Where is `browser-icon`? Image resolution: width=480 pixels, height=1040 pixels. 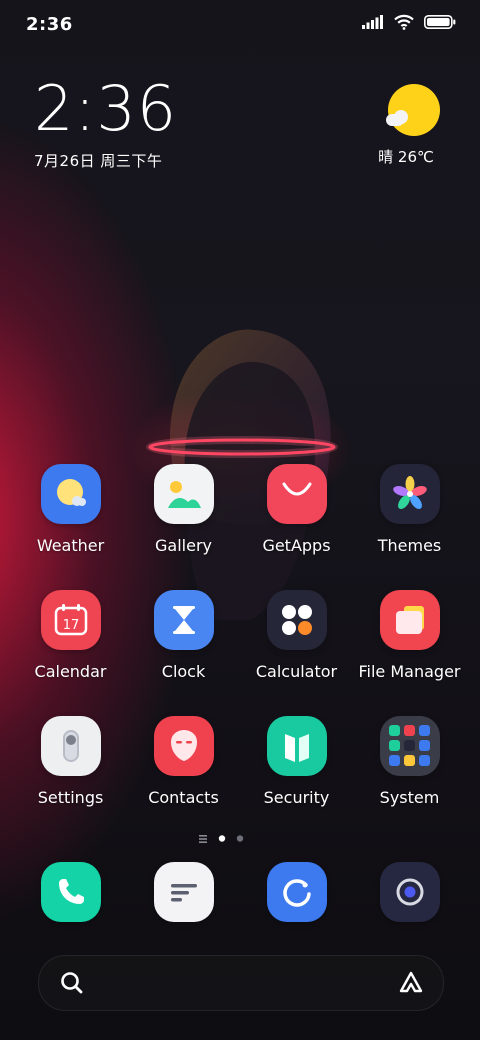
browser-icon is located at coordinates (296, 892).